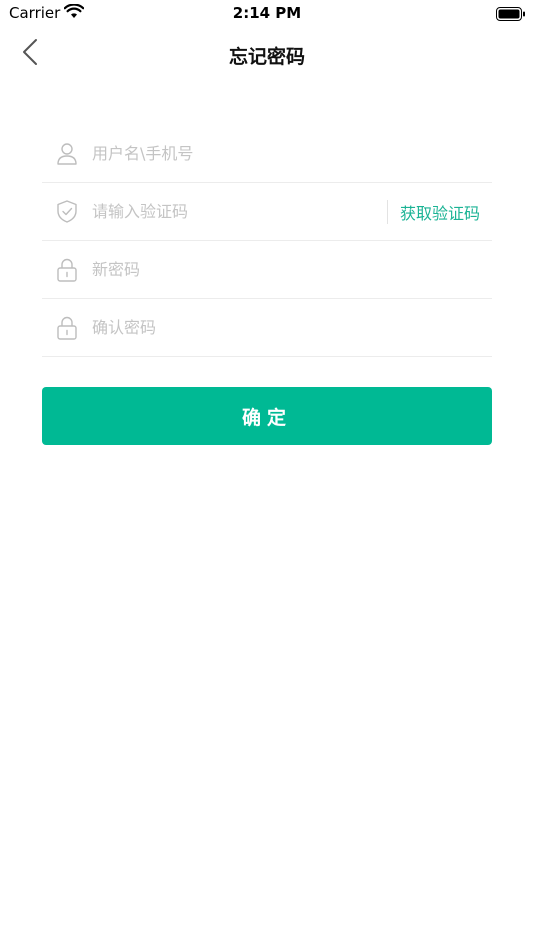 This screenshot has height=950, width=534. I want to click on user-icon, so click(67, 154).